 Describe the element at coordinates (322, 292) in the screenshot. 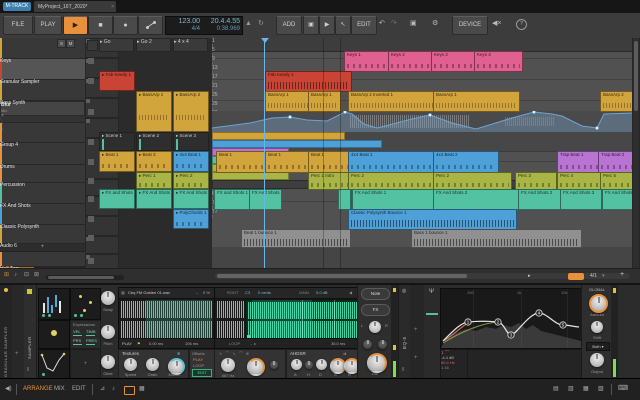

I see `gain-value: 0.0 dB` at that location.